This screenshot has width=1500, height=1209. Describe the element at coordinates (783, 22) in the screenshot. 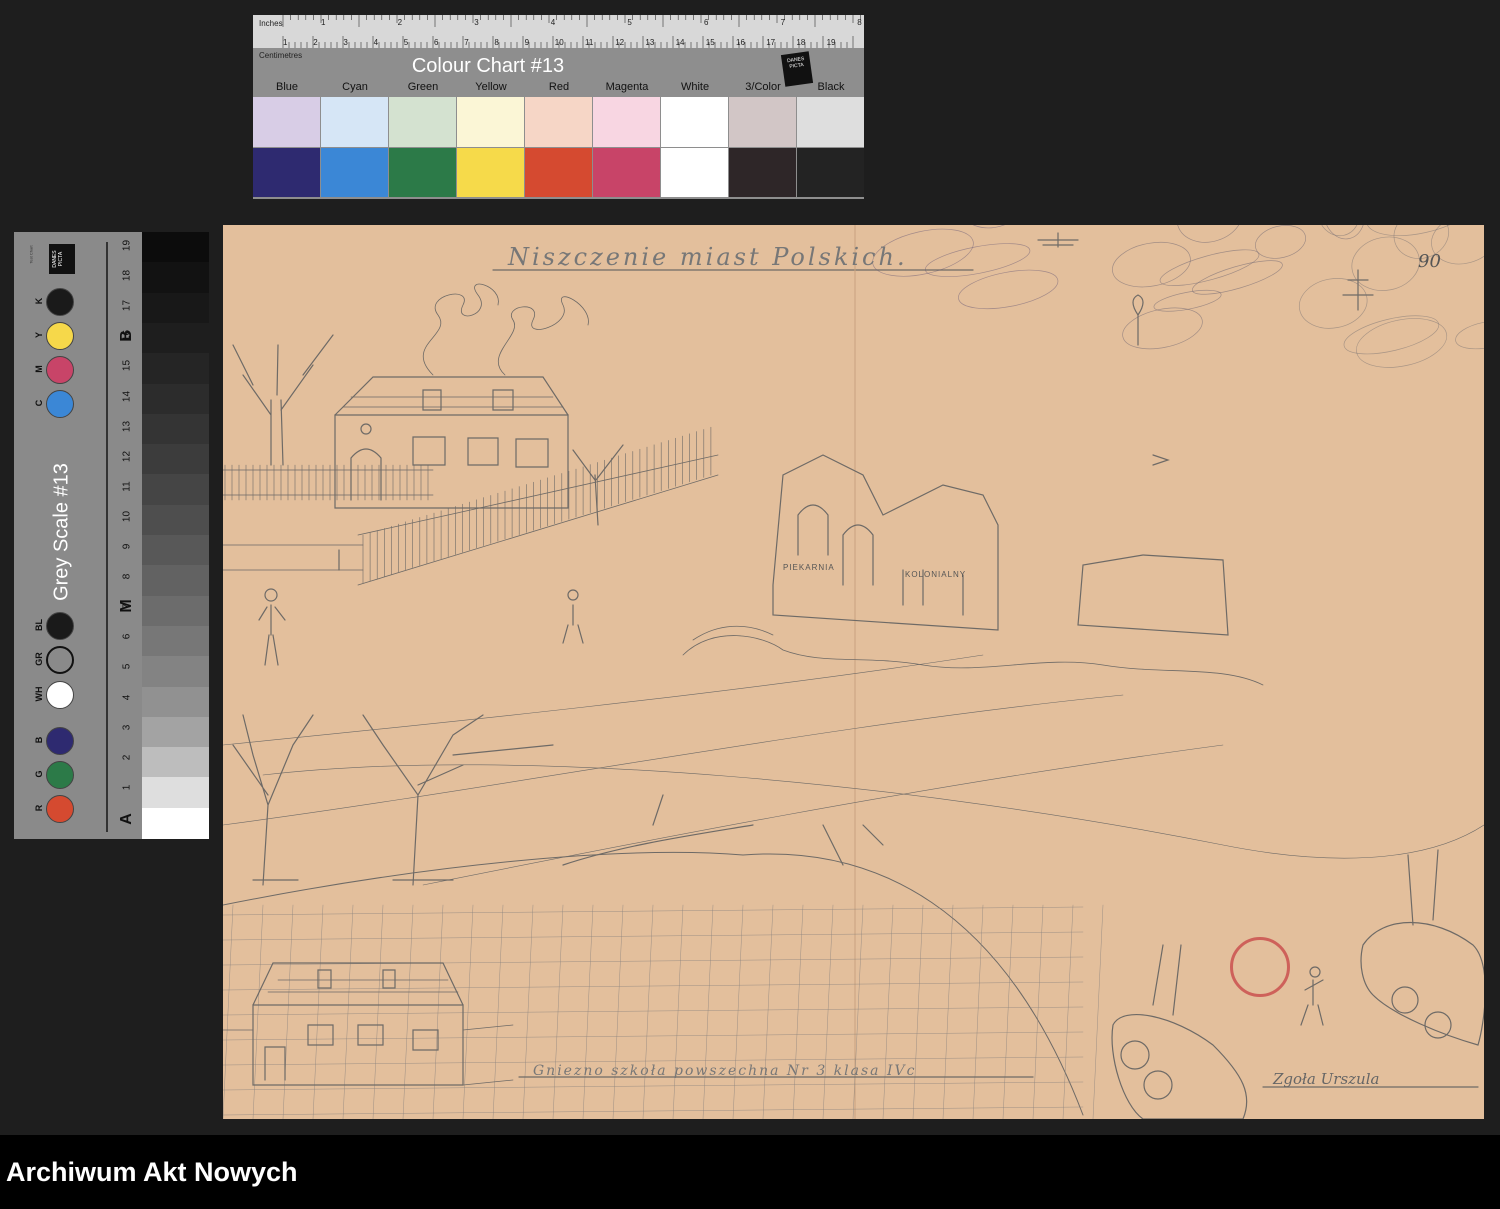

I see `inch-tick-label: 7` at that location.